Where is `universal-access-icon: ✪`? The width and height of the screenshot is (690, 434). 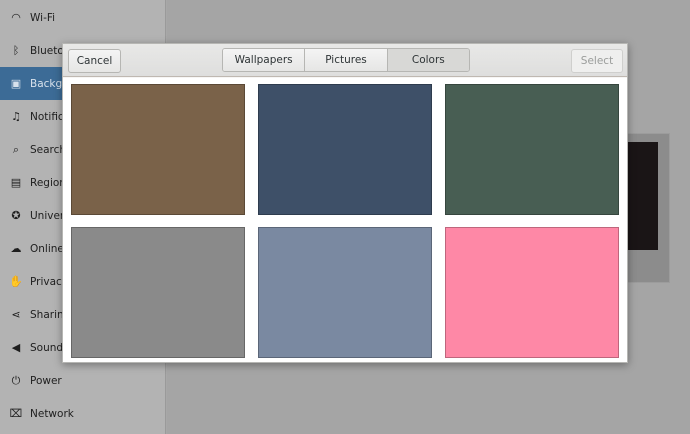 universal-access-icon: ✪ is located at coordinates (16, 215).